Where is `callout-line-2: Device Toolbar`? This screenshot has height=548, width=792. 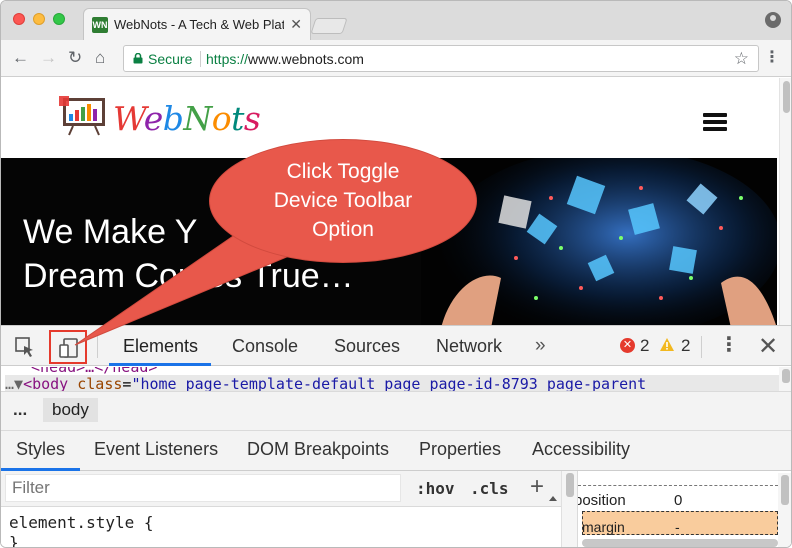 callout-line-2: Device Toolbar is located at coordinates (343, 200).